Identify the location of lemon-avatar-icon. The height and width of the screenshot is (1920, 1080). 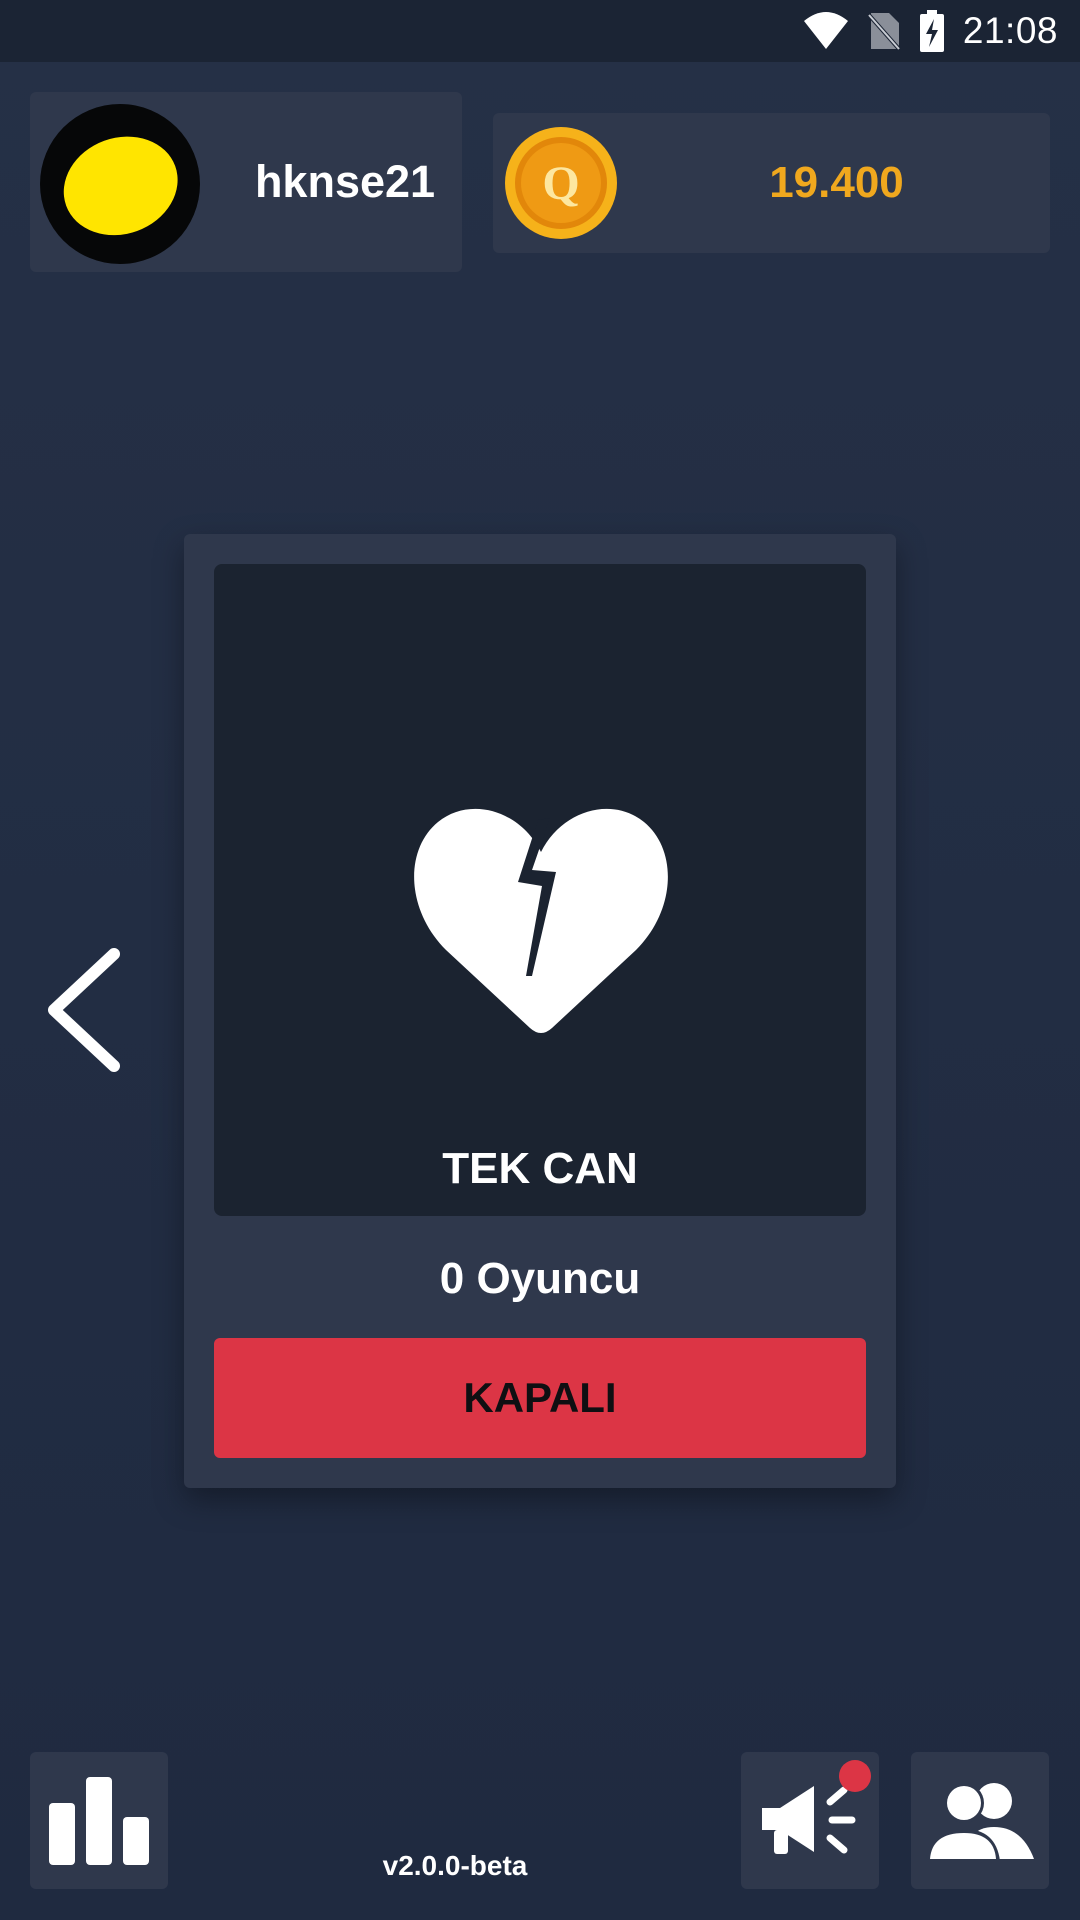
(120, 186).